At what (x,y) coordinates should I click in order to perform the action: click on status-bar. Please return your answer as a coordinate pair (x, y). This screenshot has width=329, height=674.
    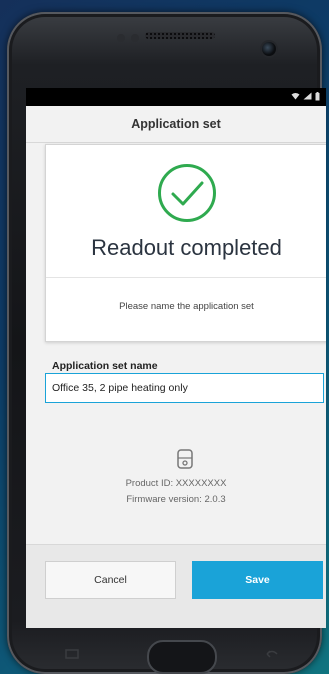
    Looking at the image, I should click on (176, 97).